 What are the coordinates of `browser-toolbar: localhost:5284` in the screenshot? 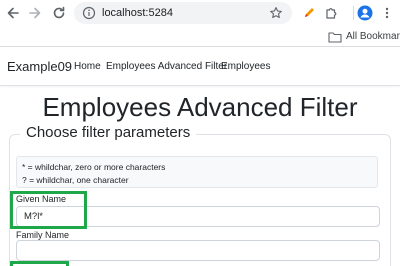 It's located at (200, 13).